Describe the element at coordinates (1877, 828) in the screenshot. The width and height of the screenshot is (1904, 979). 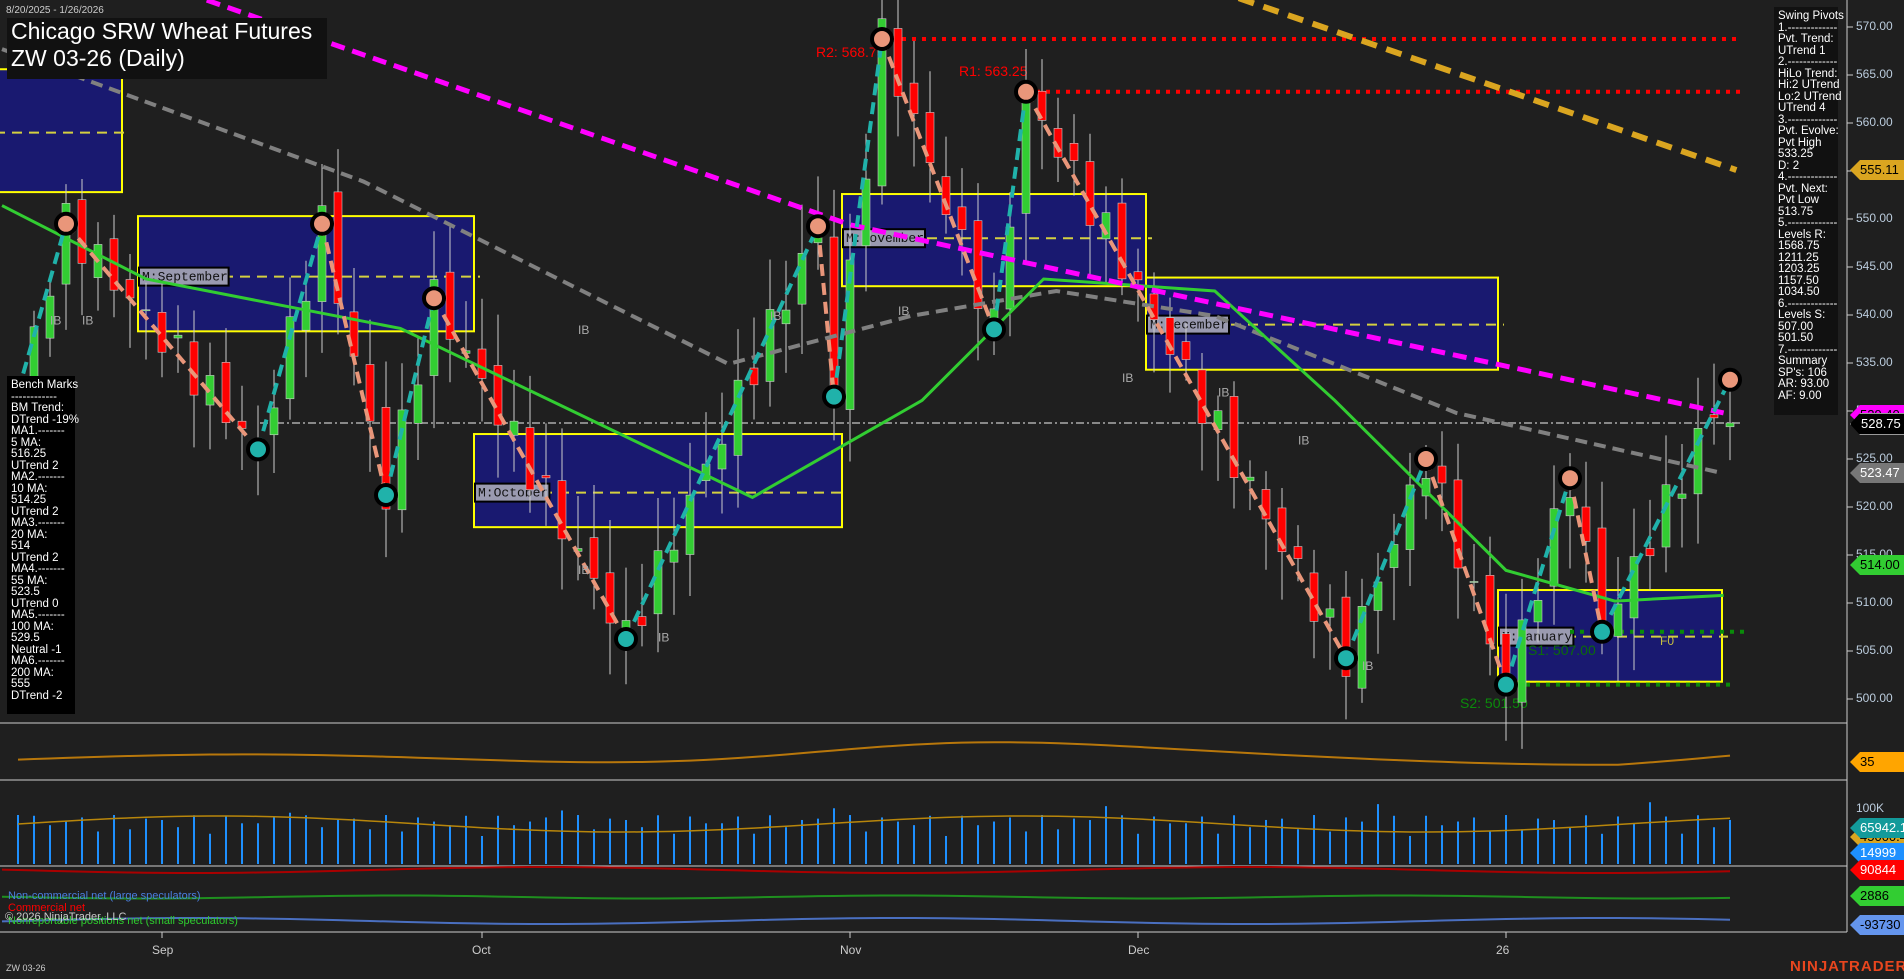
I see `volume-avg-tag: 65942.11` at that location.